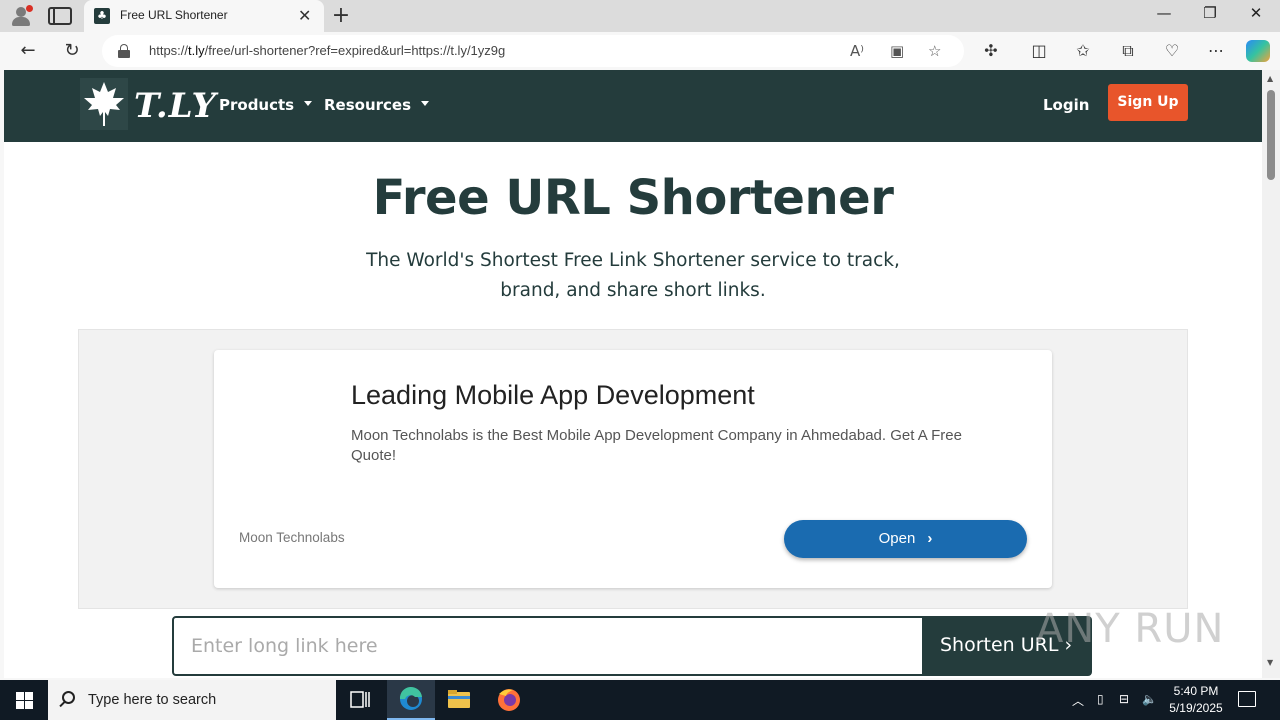  What do you see at coordinates (1216, 50) in the screenshot?
I see `more-icon: ⋯` at bounding box center [1216, 50].